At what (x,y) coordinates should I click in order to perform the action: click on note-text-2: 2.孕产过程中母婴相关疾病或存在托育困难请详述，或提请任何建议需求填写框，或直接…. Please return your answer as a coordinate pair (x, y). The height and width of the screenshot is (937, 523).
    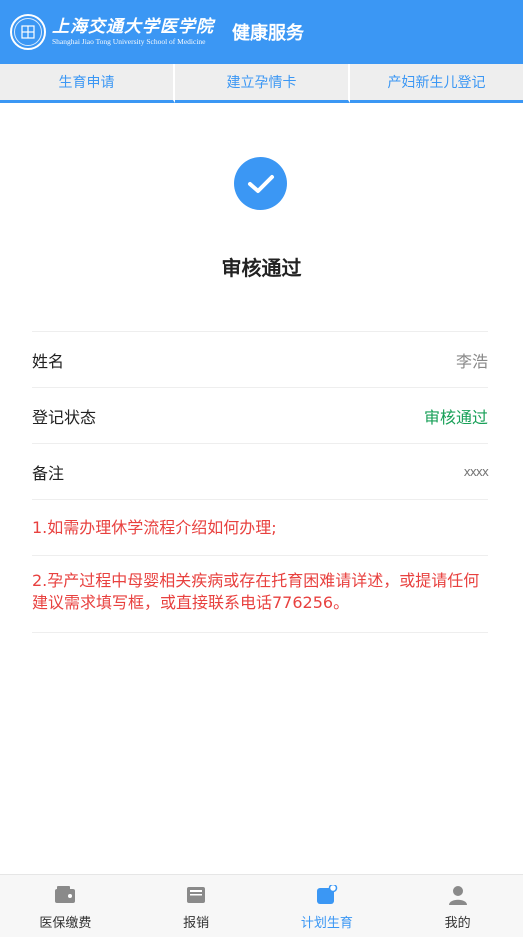
    Looking at the image, I should click on (256, 591).